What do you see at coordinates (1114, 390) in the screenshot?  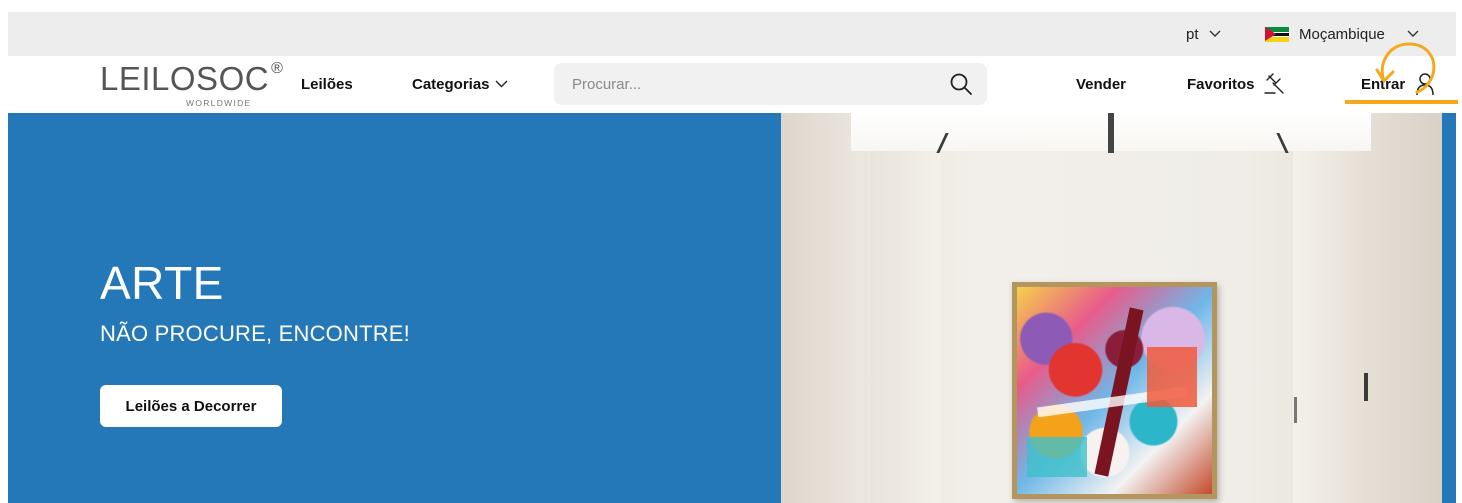 I see `abstract-painting` at bounding box center [1114, 390].